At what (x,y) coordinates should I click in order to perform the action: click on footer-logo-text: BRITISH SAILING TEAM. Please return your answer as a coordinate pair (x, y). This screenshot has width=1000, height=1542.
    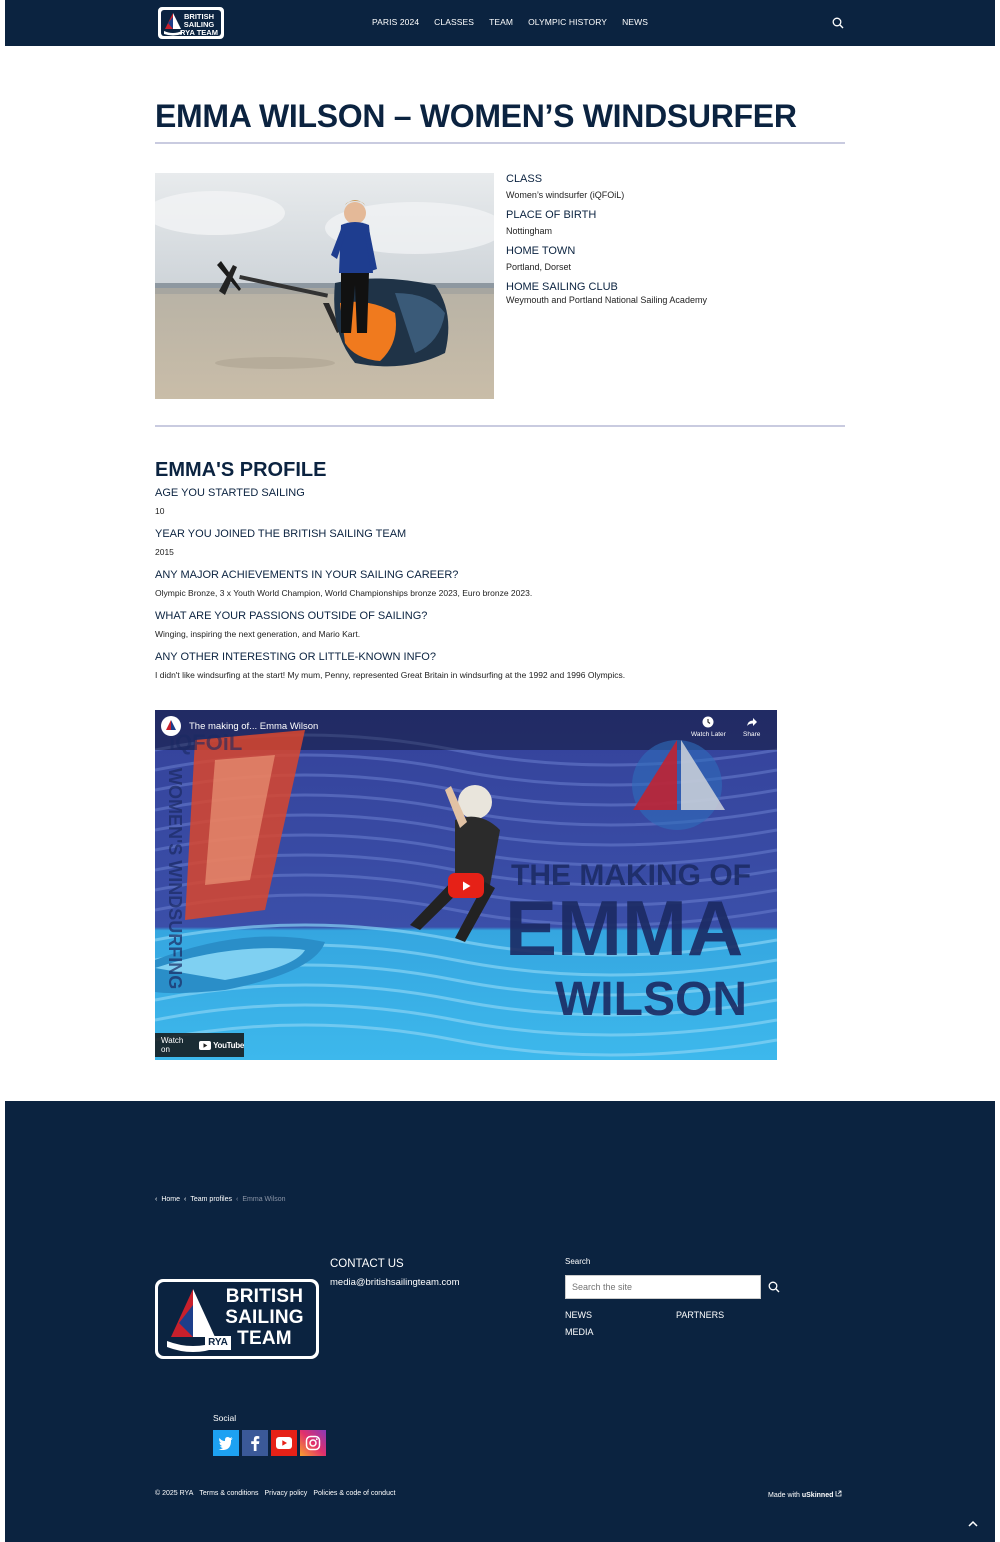
    Looking at the image, I should click on (264, 1317).